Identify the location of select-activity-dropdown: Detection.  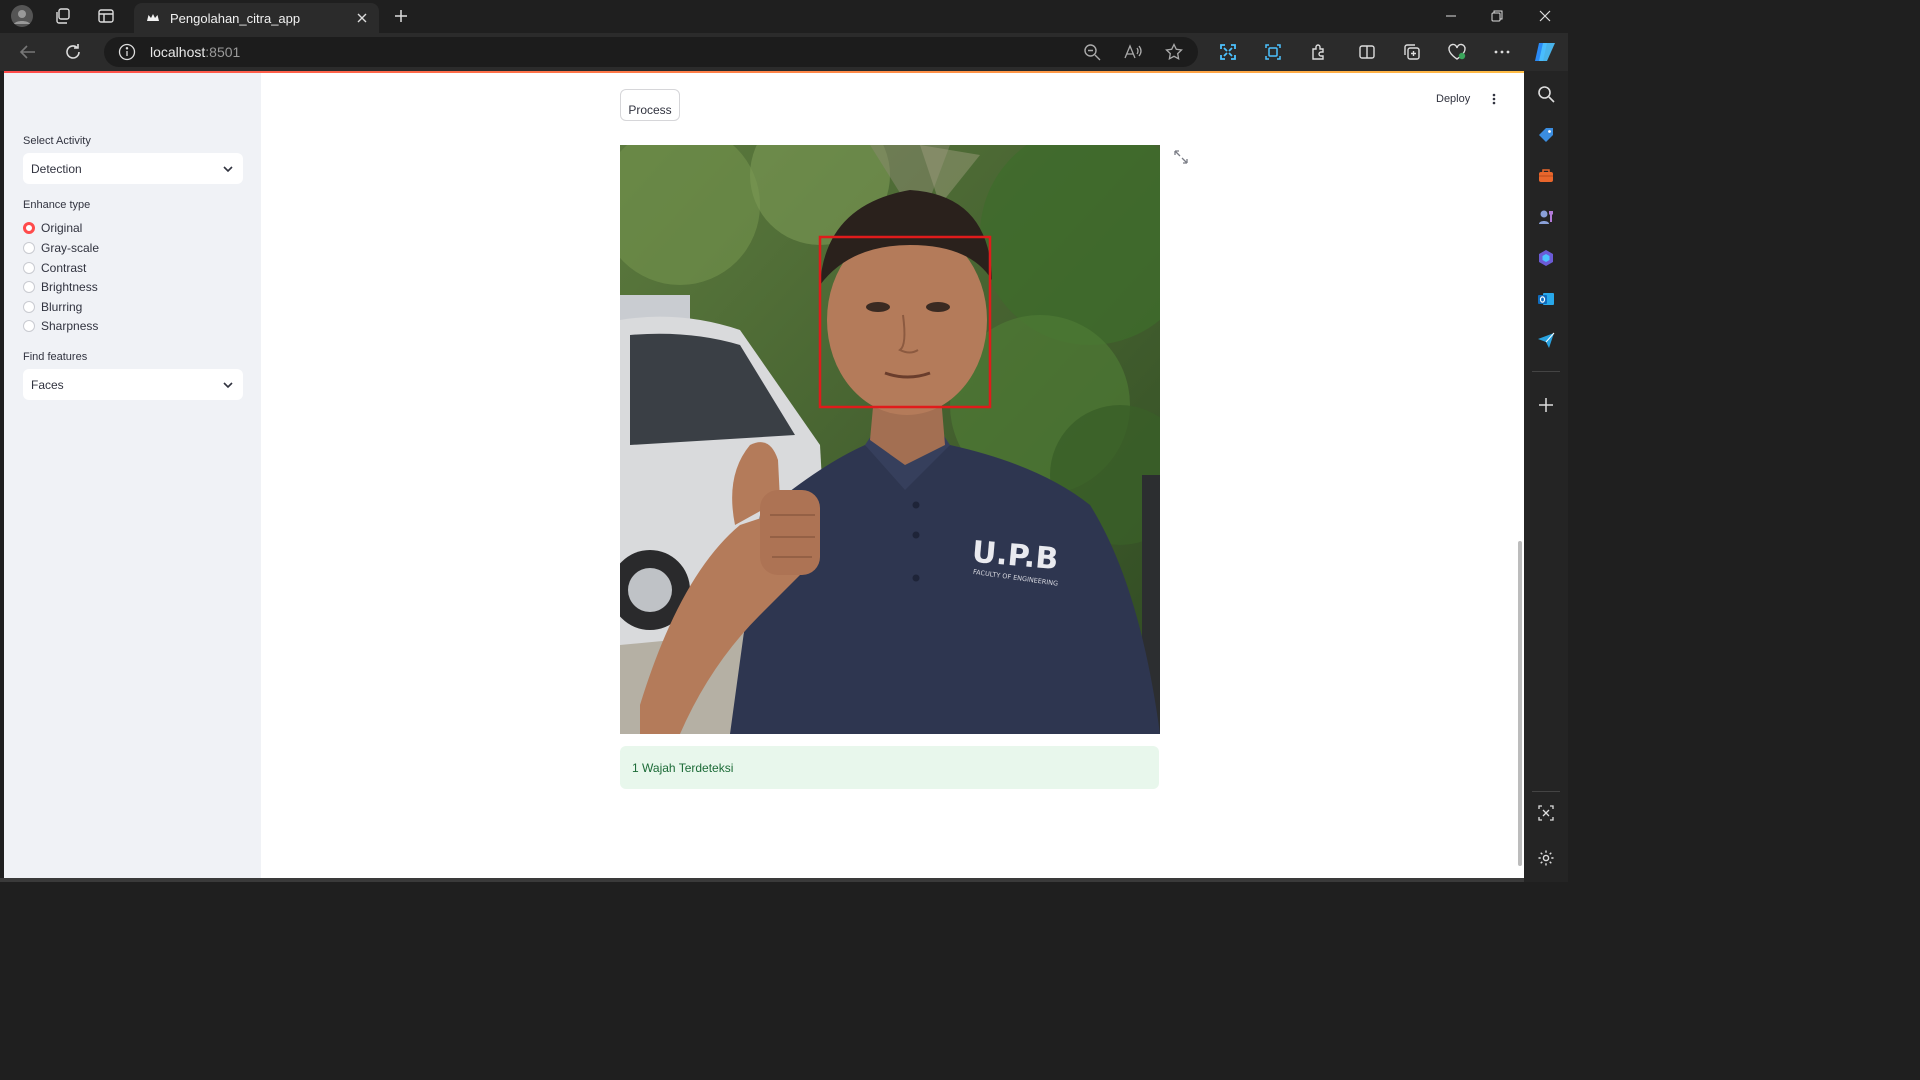
(133, 168).